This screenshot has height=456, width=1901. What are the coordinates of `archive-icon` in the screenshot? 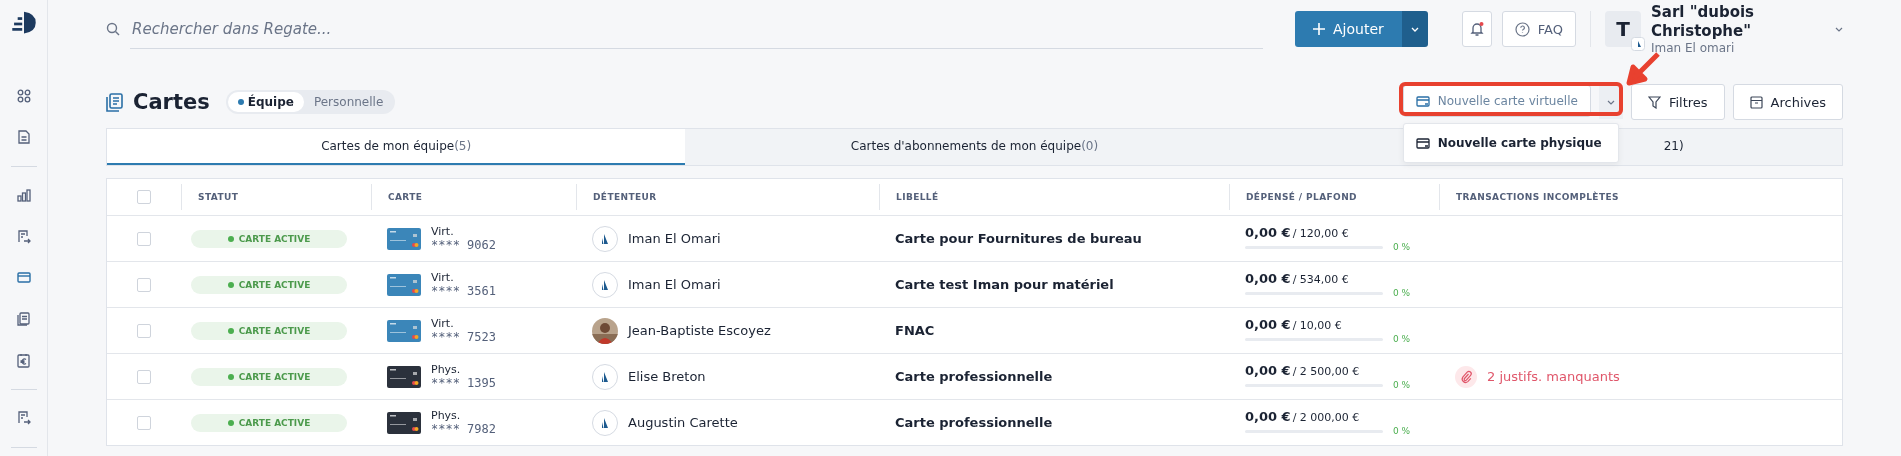 It's located at (1756, 102).